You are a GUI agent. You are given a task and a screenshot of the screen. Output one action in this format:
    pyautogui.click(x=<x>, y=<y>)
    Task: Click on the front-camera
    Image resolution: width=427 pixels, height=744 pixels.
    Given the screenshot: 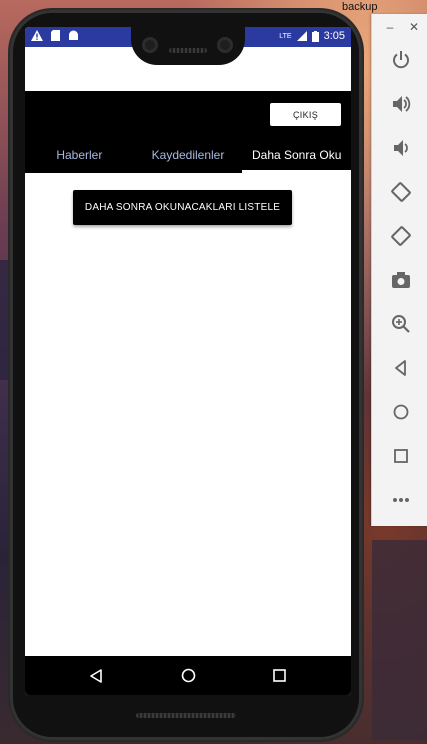 What is the action you would take?
    pyautogui.click(x=150, y=45)
    